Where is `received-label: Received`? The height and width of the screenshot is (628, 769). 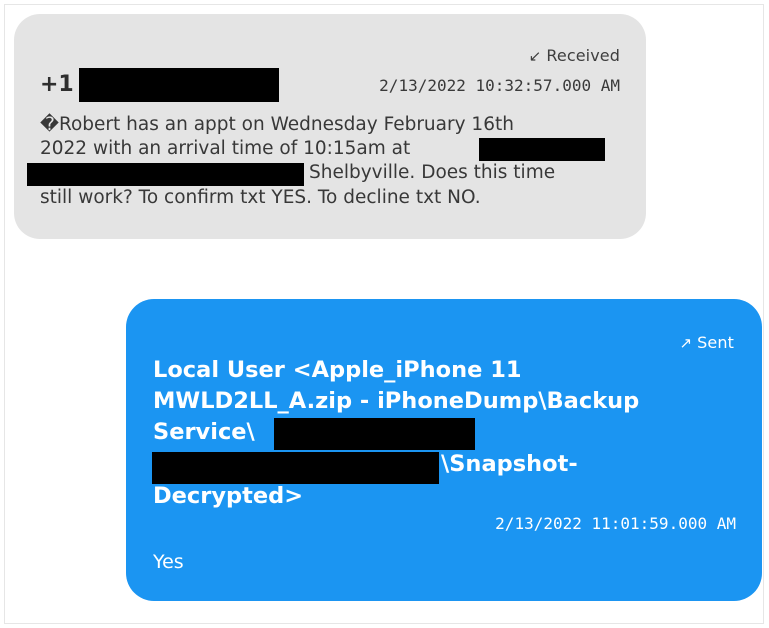 received-label: Received is located at coordinates (583, 55).